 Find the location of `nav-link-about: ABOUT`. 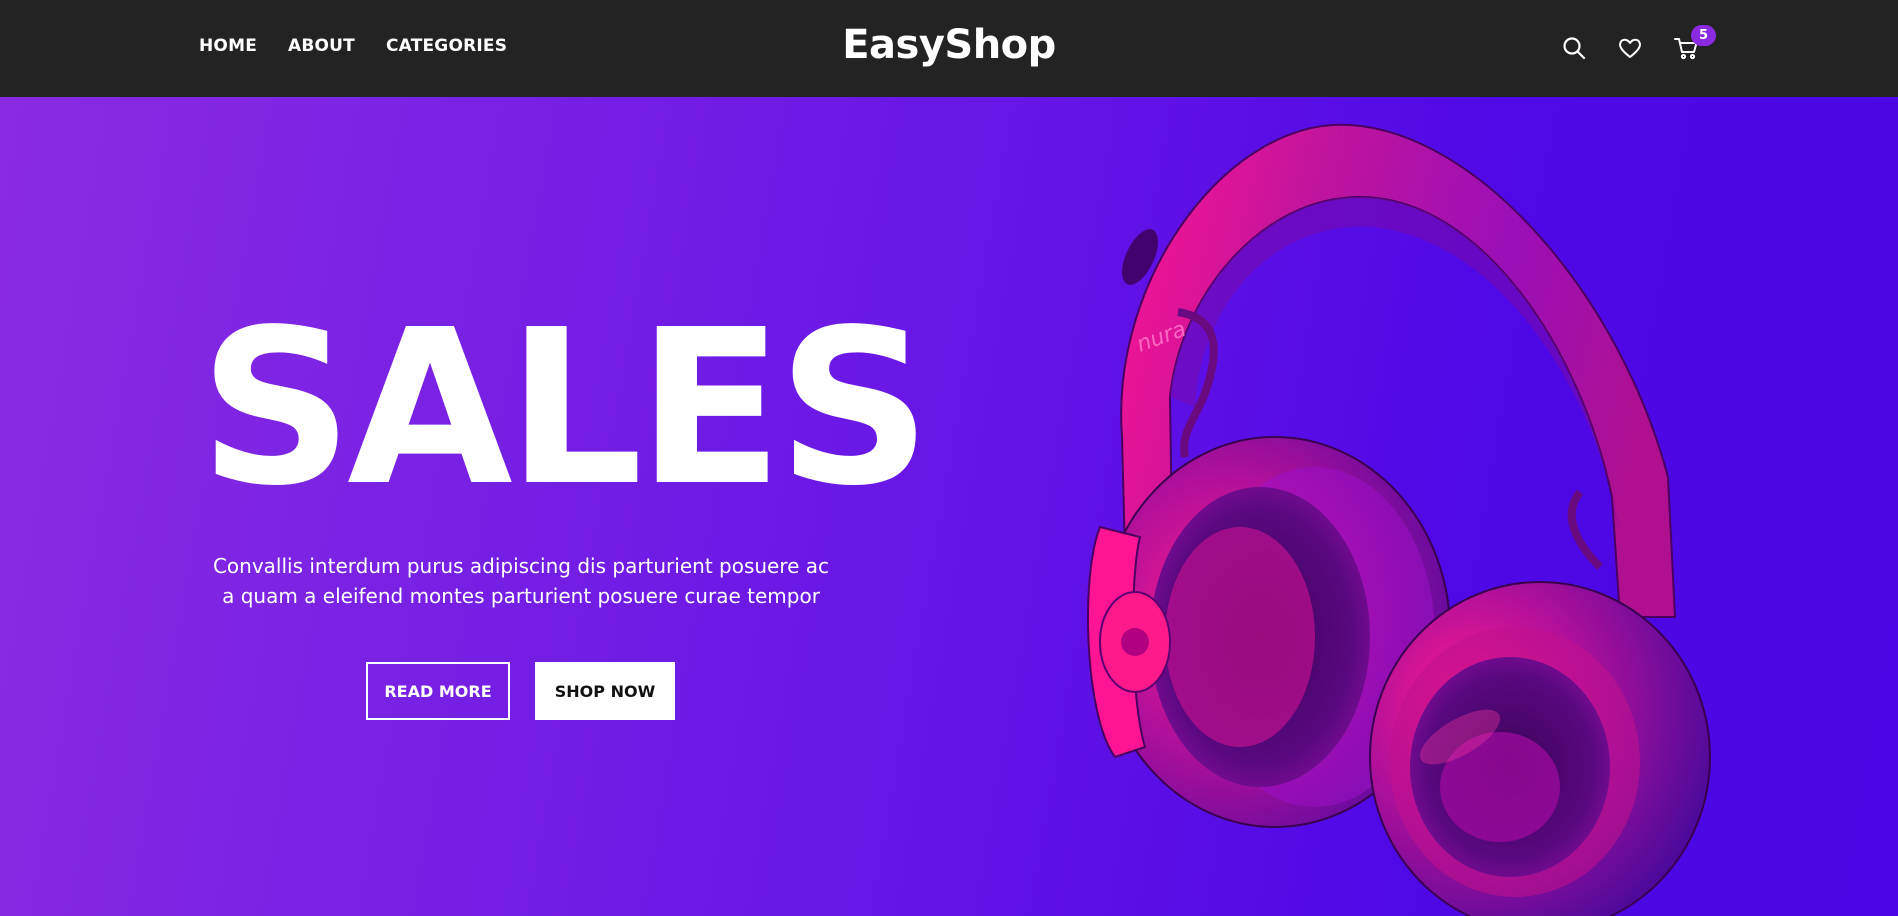

nav-link-about: ABOUT is located at coordinates (321, 46).